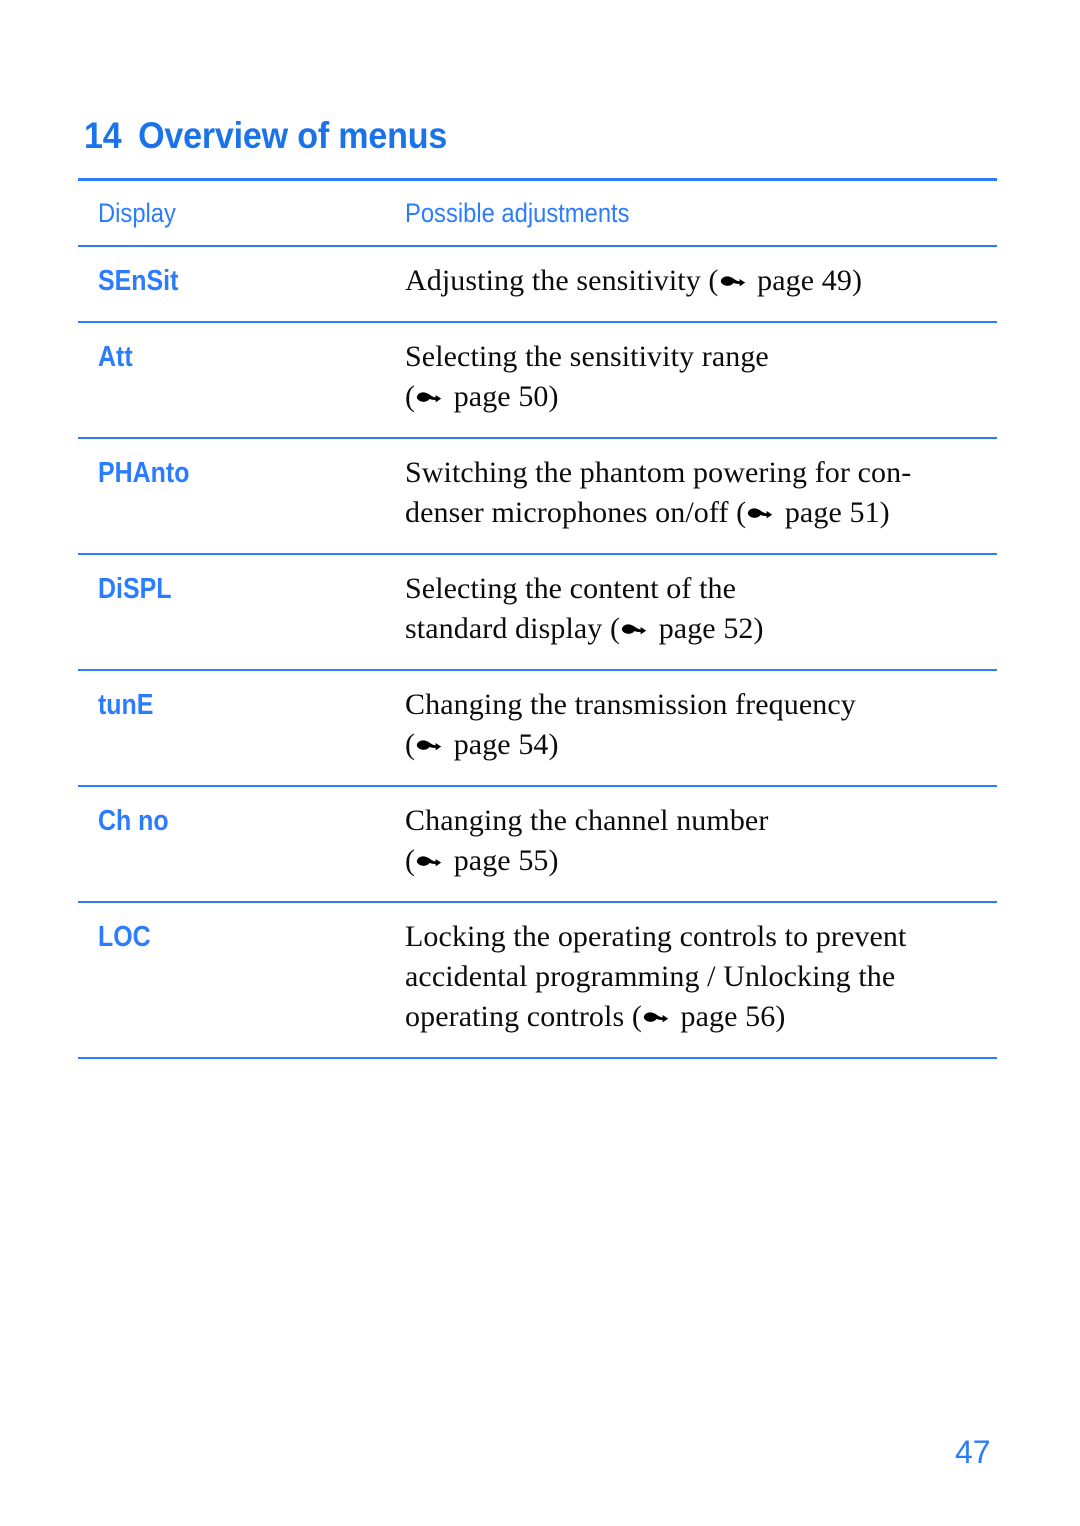 Image resolution: width=1080 pixels, height=1526 pixels. What do you see at coordinates (707, 628) in the screenshot?
I see `description-text: page 52)` at bounding box center [707, 628].